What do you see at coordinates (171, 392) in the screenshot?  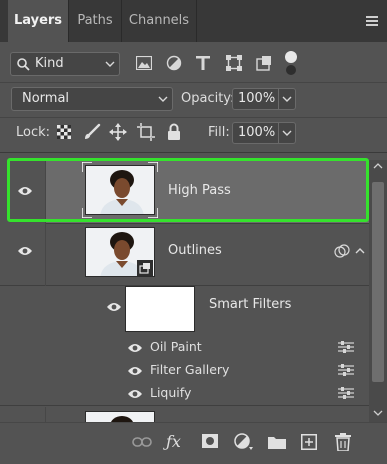 I see `filter-name: Liquify` at bounding box center [171, 392].